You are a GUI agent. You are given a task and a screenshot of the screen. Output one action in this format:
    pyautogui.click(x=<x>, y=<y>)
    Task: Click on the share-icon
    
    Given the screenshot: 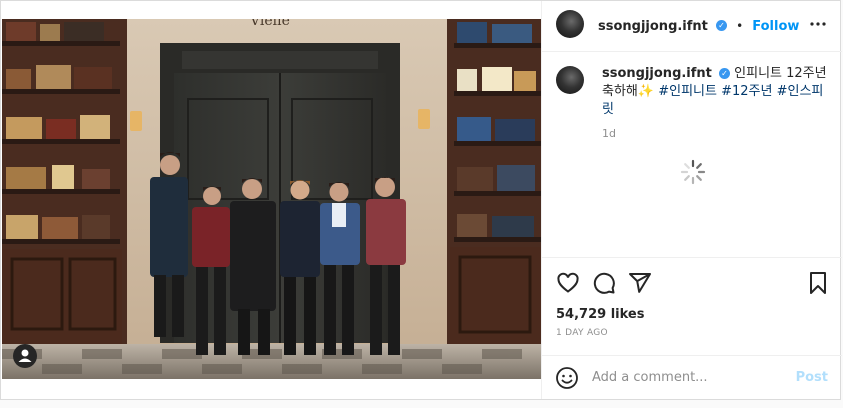 What is the action you would take?
    pyautogui.click(x=640, y=285)
    